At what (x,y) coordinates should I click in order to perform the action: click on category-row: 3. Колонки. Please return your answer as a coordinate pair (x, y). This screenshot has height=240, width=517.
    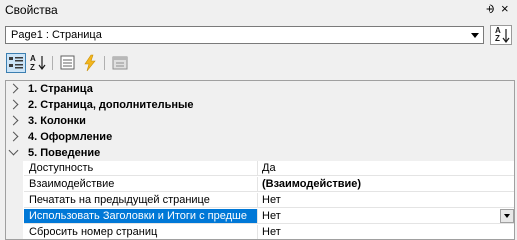
    Looking at the image, I should click on (260, 121).